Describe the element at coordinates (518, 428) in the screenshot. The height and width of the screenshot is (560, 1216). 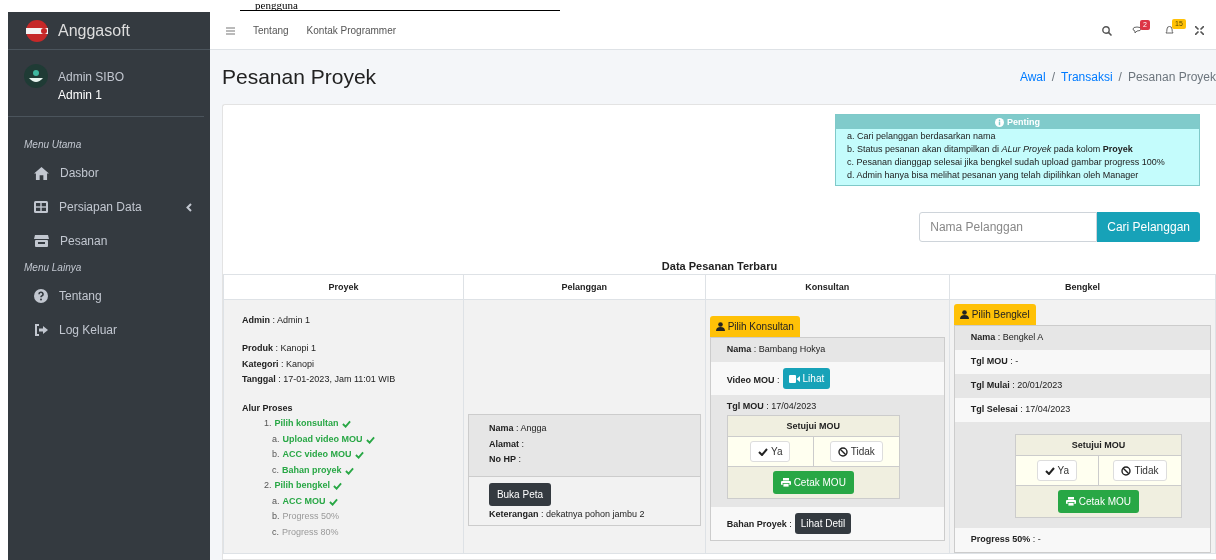
I see `field-text: Nama : Angga` at that location.